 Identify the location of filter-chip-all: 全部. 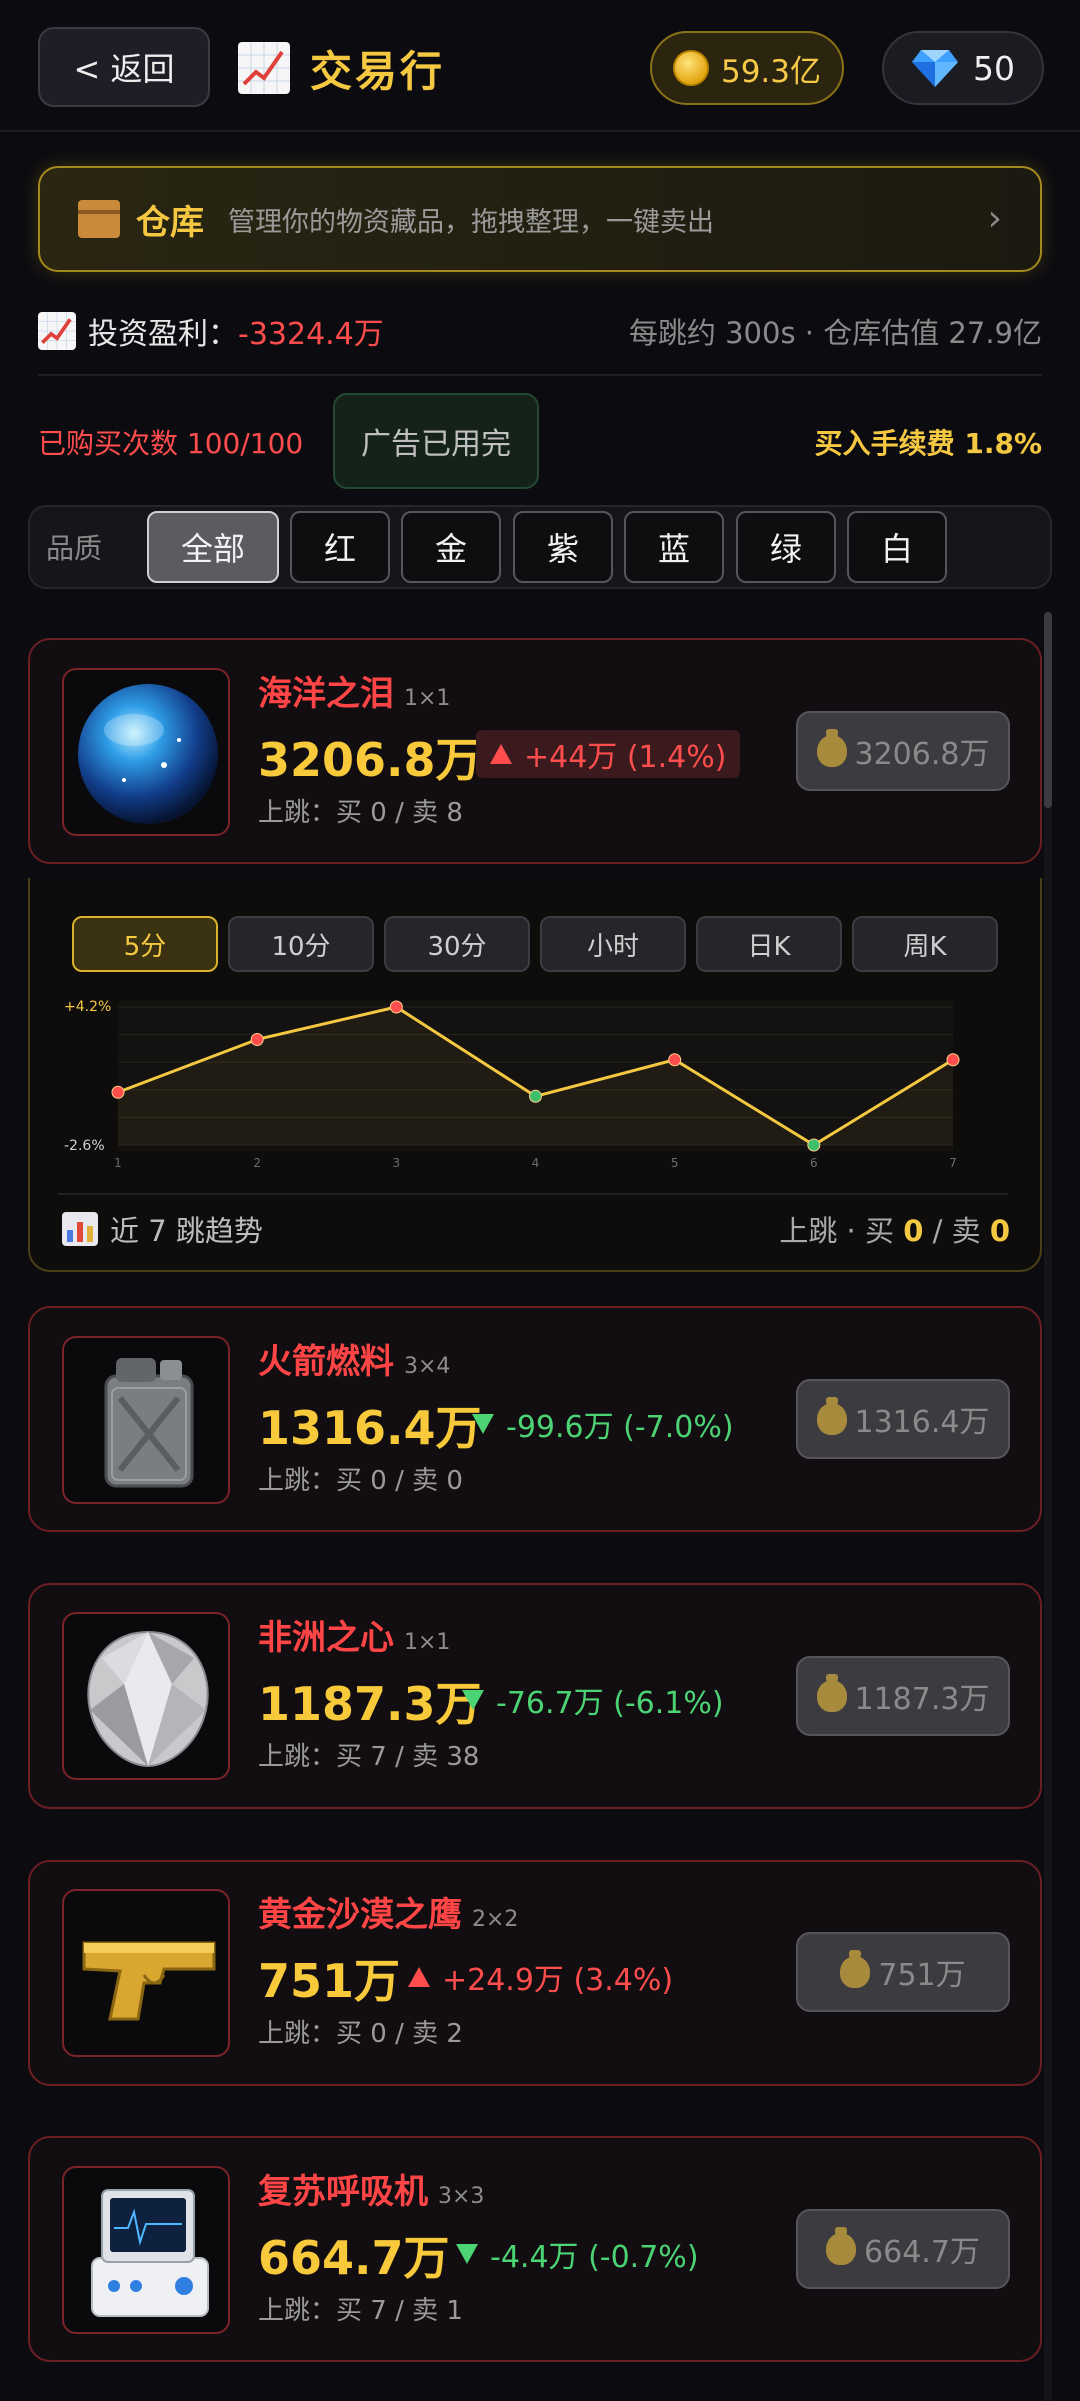
(213, 547).